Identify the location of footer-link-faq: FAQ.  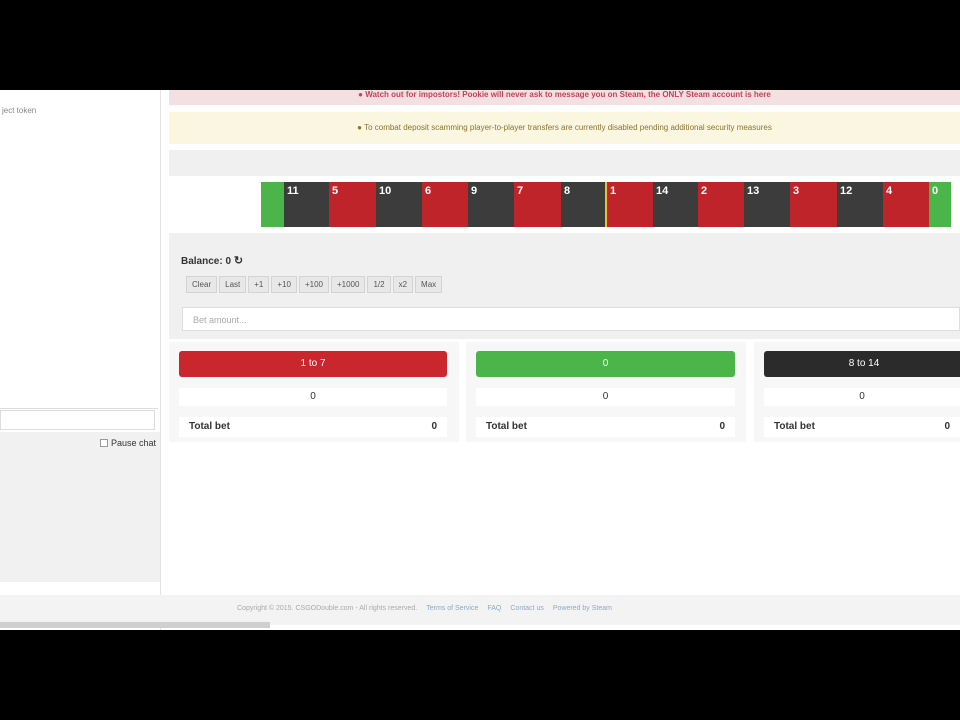
(494, 608).